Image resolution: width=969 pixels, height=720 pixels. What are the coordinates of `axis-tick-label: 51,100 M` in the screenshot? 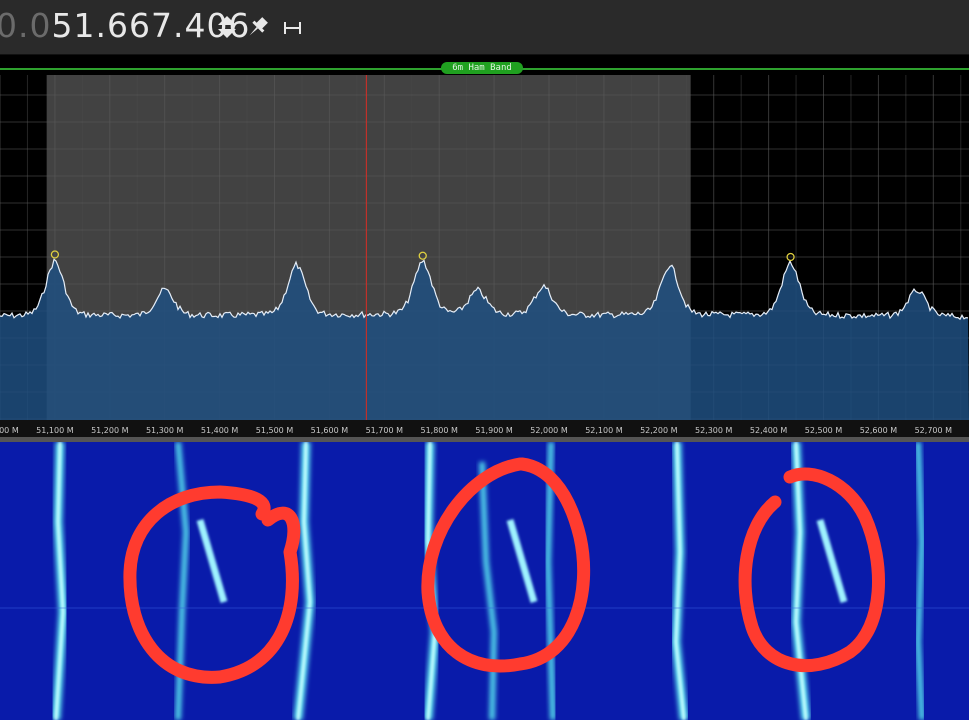 It's located at (55, 430).